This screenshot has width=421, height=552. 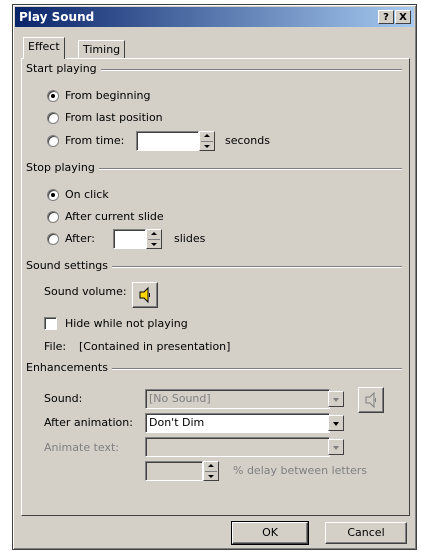 I want to click on sound-preview-button, so click(x=371, y=400).